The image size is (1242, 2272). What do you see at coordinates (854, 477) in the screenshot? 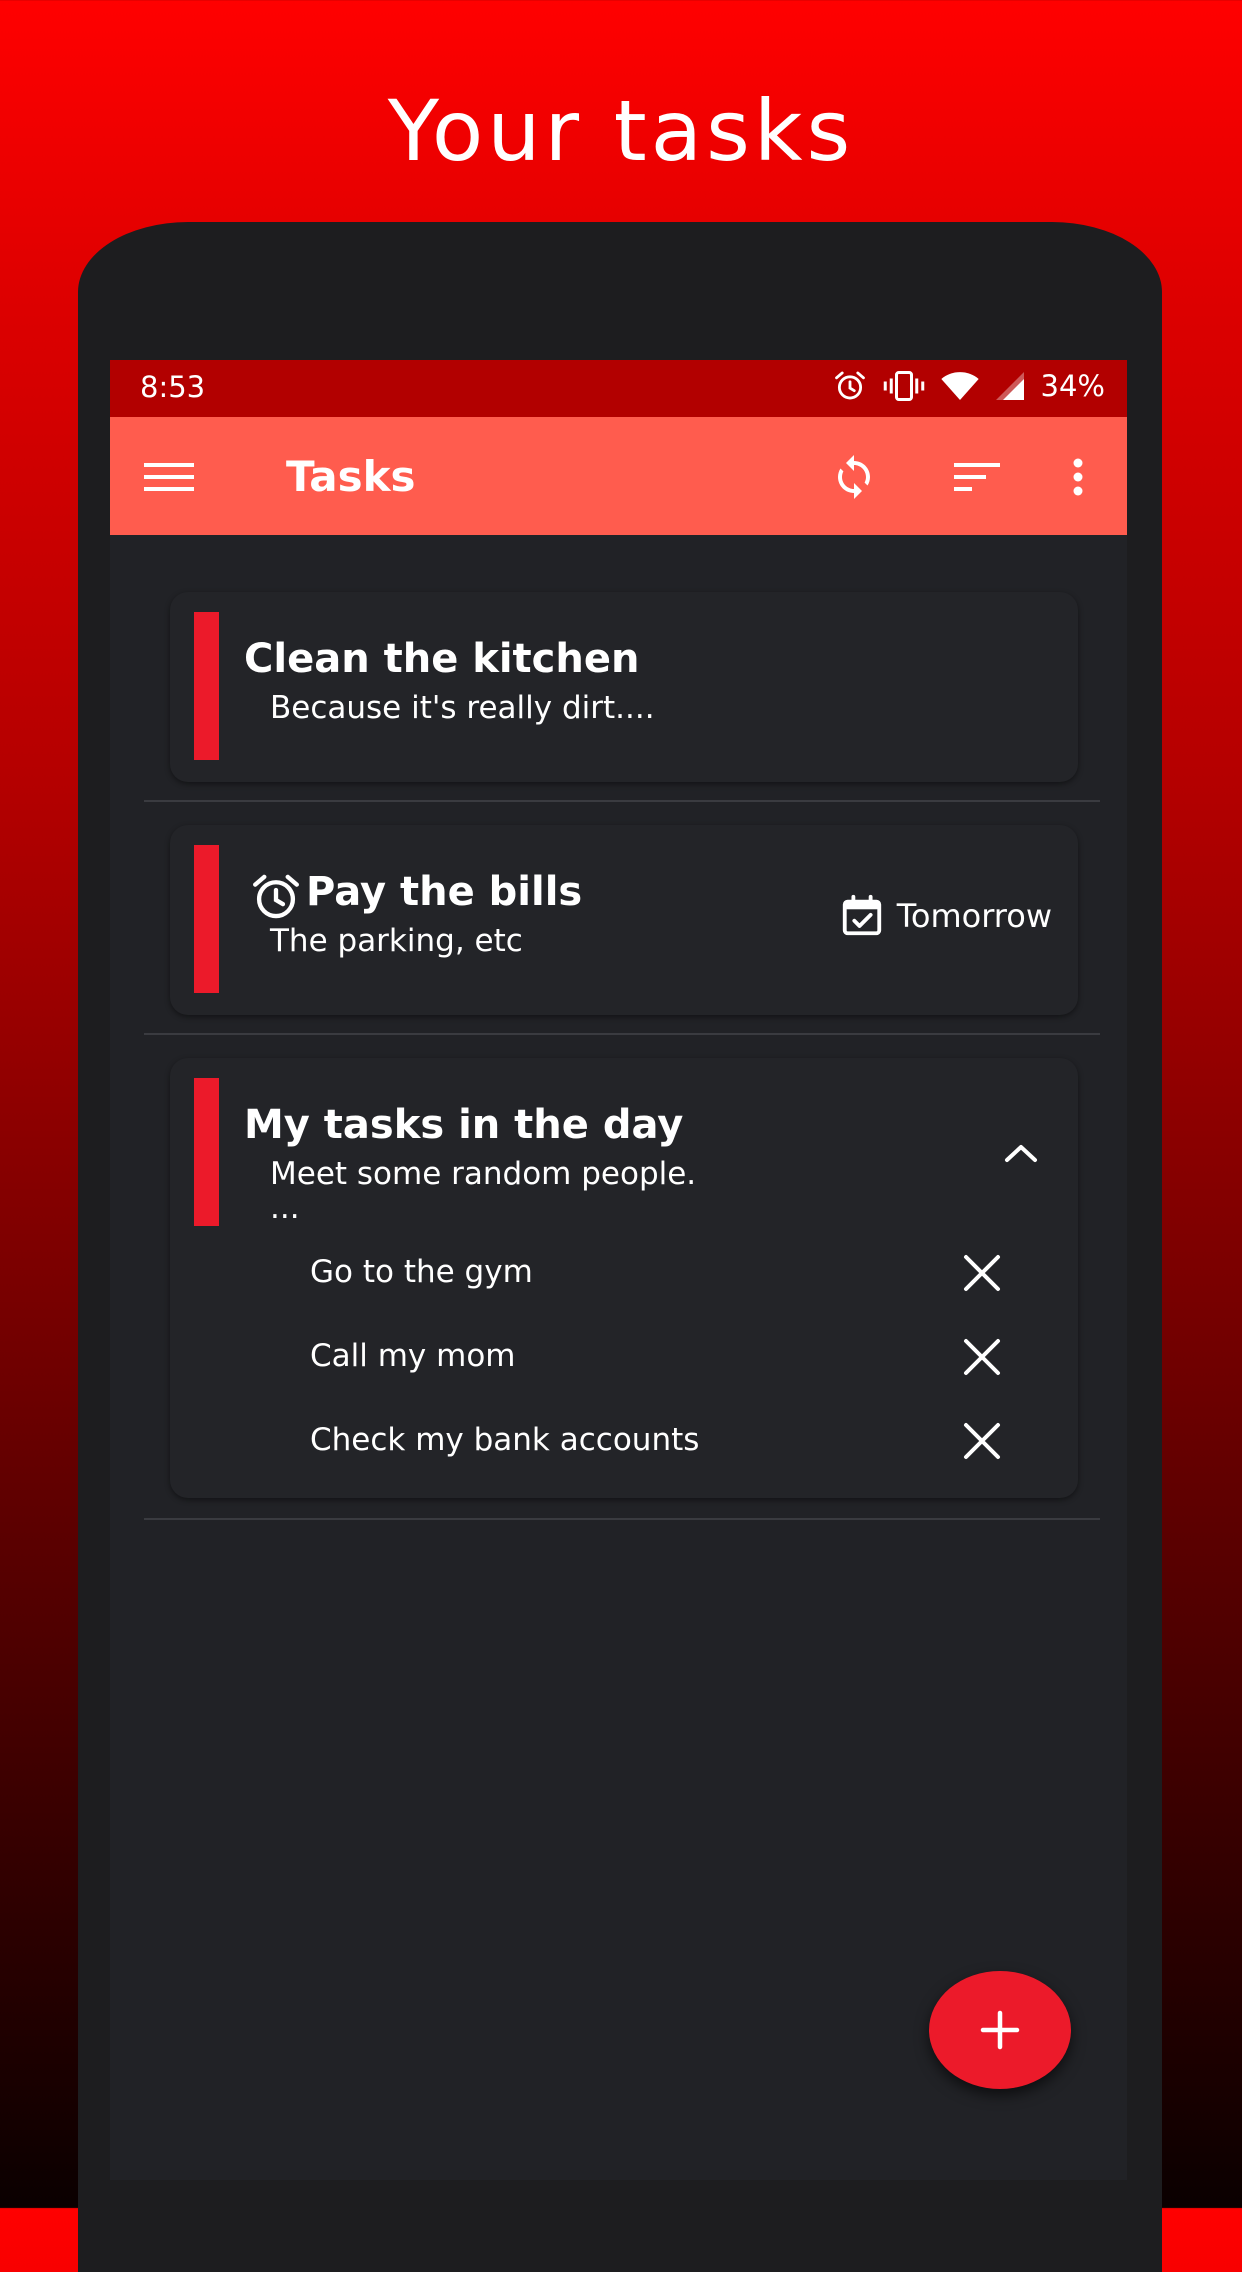
I see `sync-icon` at bounding box center [854, 477].